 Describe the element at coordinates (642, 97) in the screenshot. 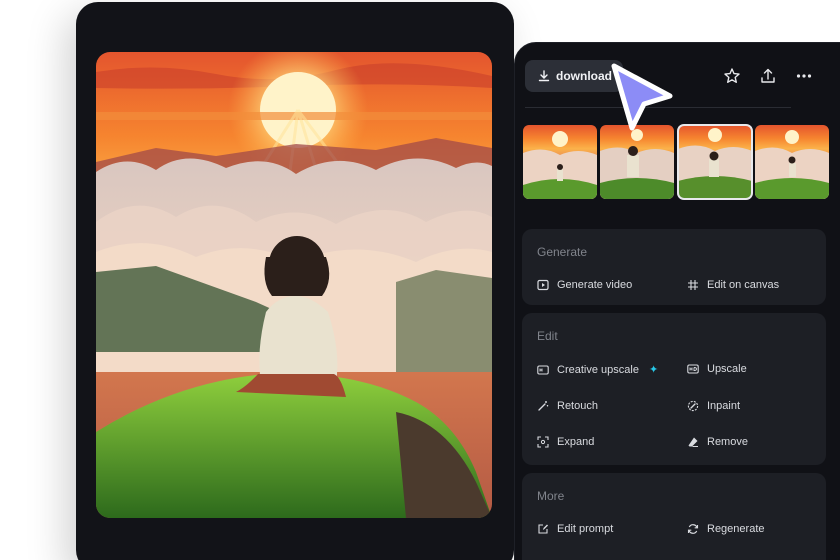

I see `pointer-cursor-icon` at that location.